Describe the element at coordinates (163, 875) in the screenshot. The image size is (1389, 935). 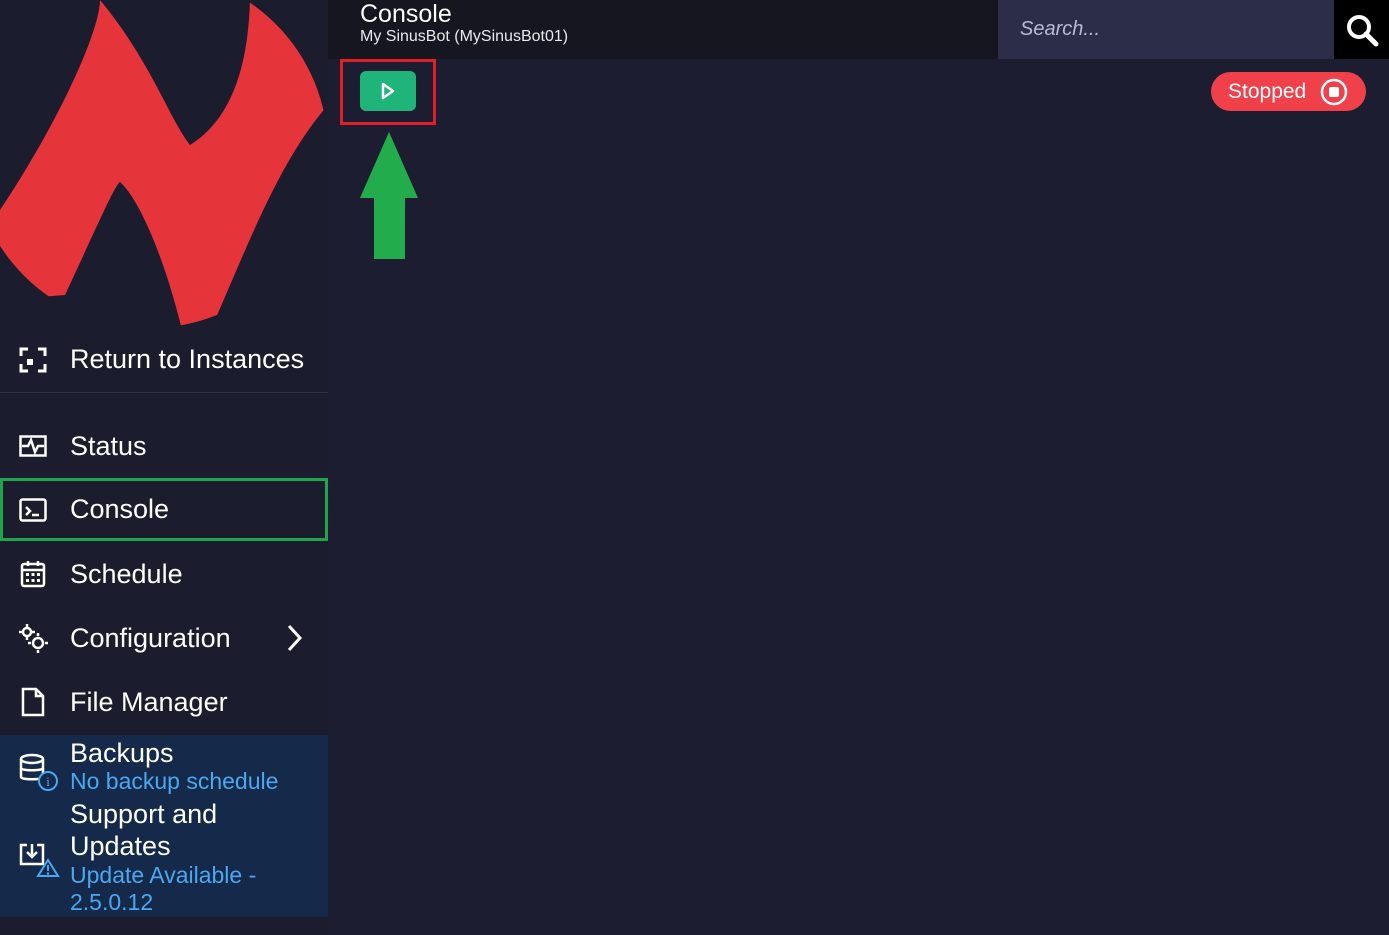
I see `update-status-line1: Update Available -` at that location.